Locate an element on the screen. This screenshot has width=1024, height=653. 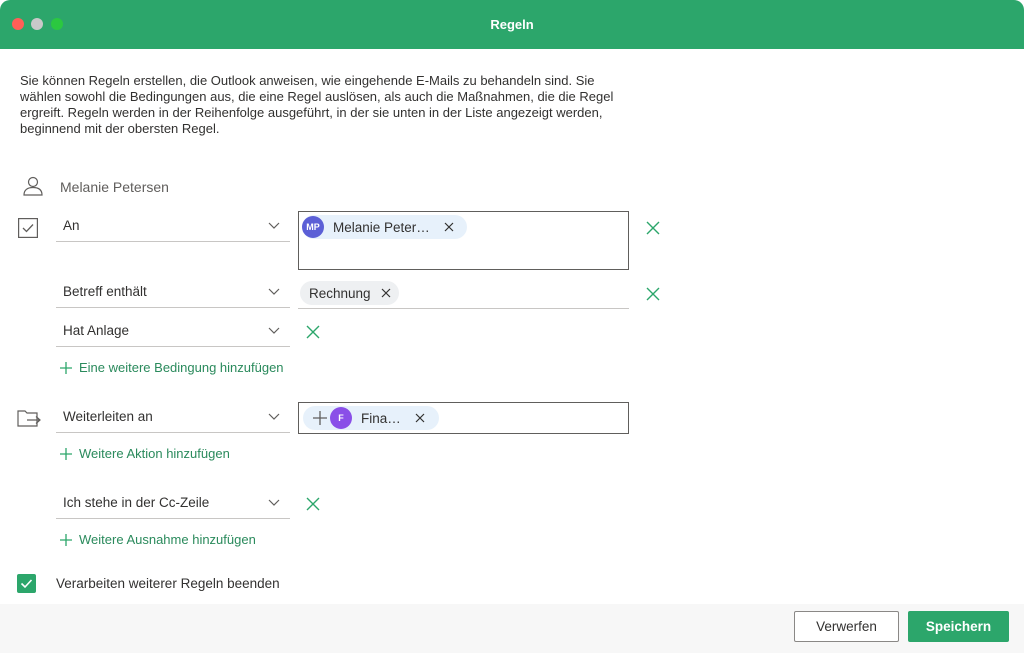
add-condition-link: Eine weitere Bedingung hinzufügen is located at coordinates (172, 367).